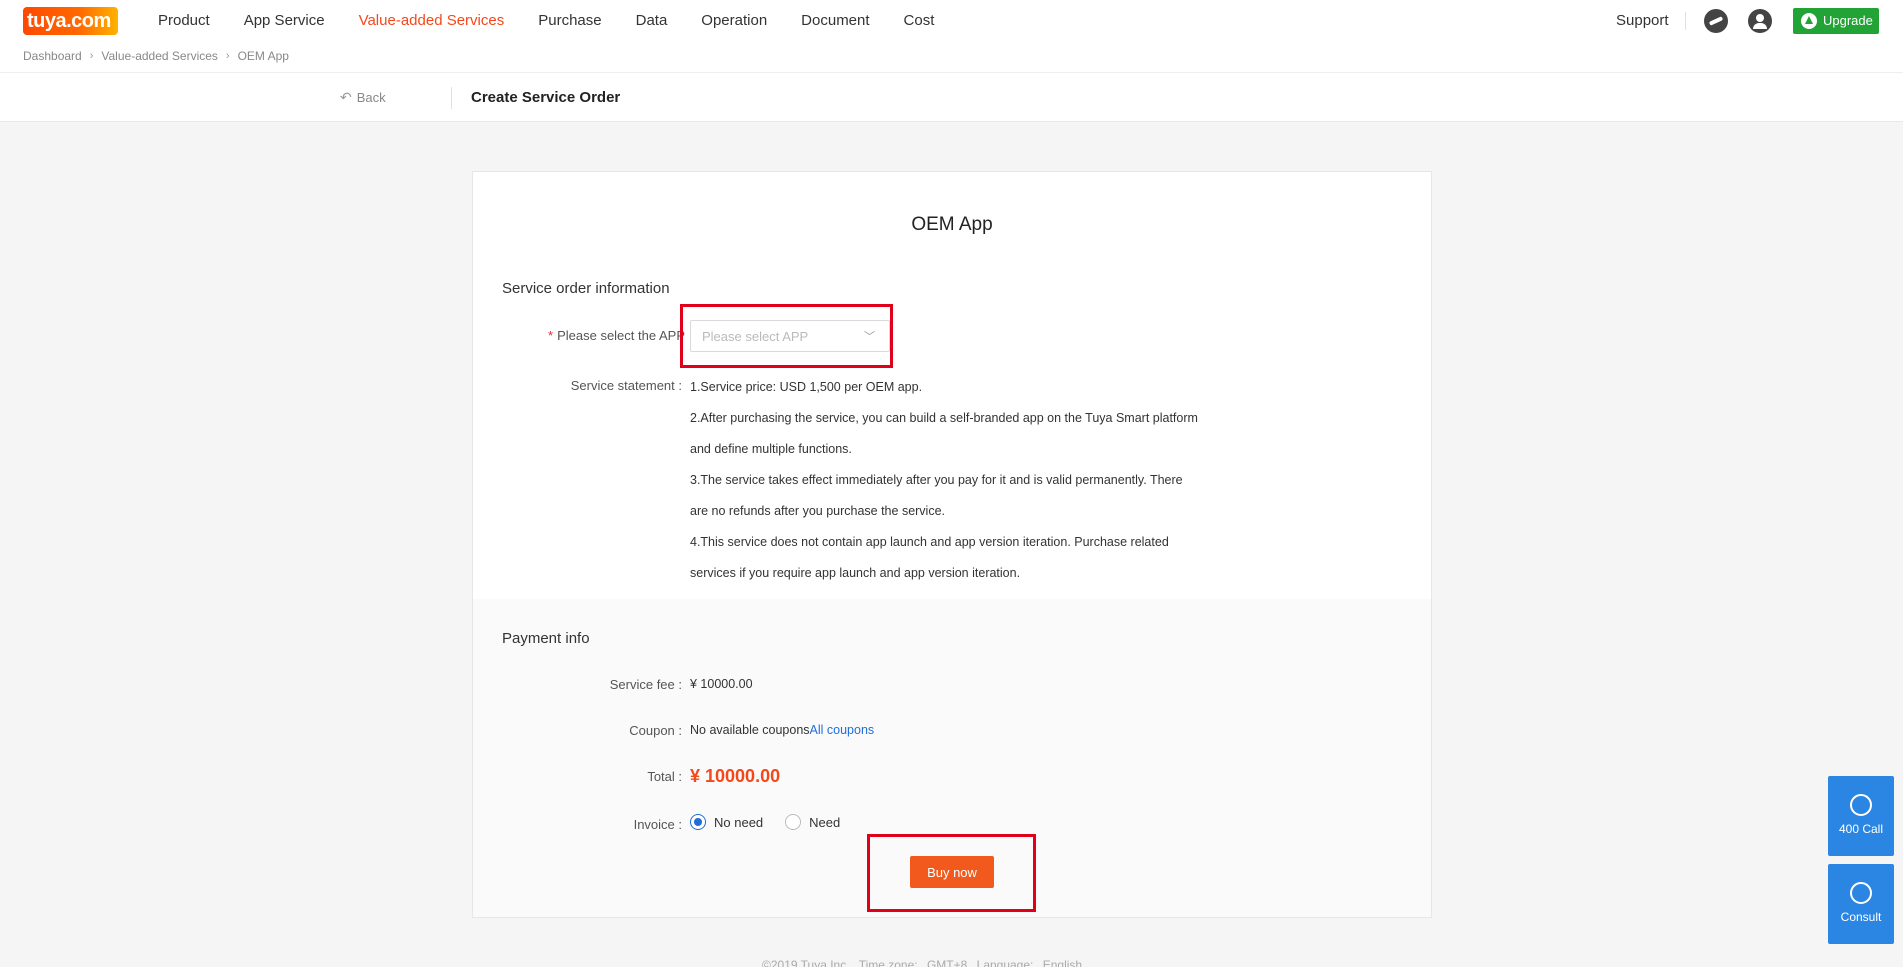 The image size is (1903, 967). What do you see at coordinates (346, 97) in the screenshot?
I see `back-arrow-icon: ↶` at bounding box center [346, 97].